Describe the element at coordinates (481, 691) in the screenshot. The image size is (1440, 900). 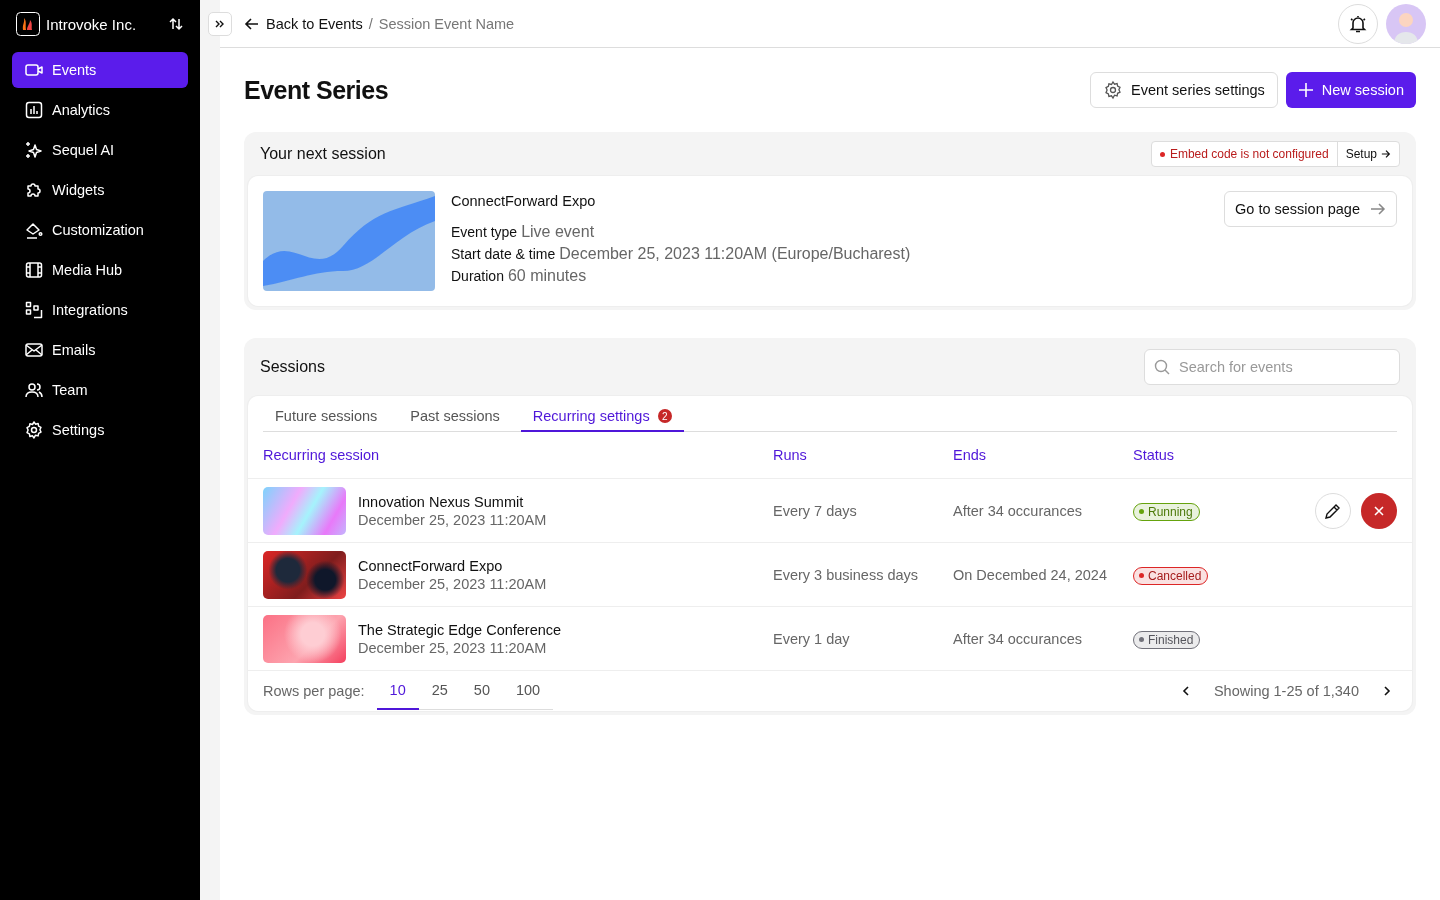
I see `page-size-option: 50` at that location.